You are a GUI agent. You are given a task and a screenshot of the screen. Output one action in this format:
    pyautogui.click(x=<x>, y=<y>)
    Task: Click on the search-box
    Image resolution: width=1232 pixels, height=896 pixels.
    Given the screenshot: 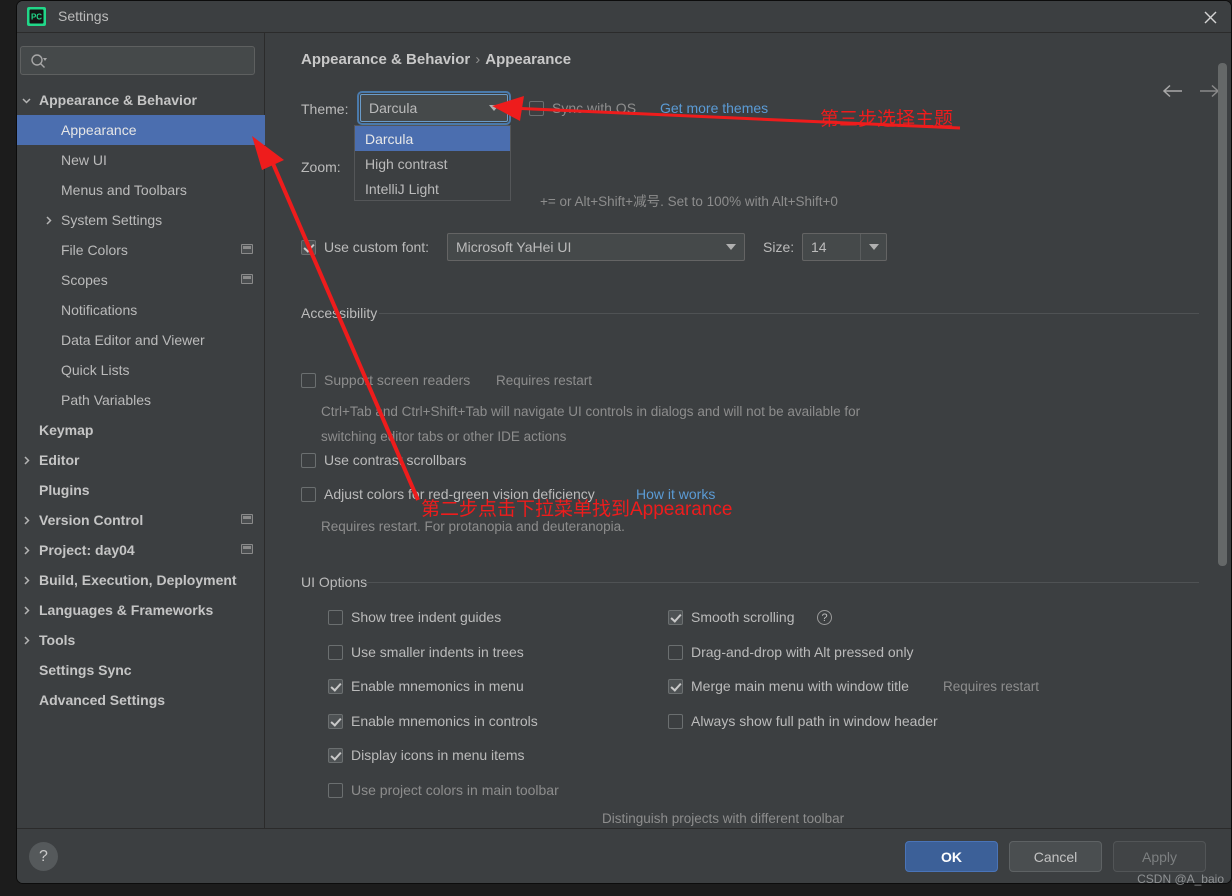 What is the action you would take?
    pyautogui.click(x=137, y=60)
    